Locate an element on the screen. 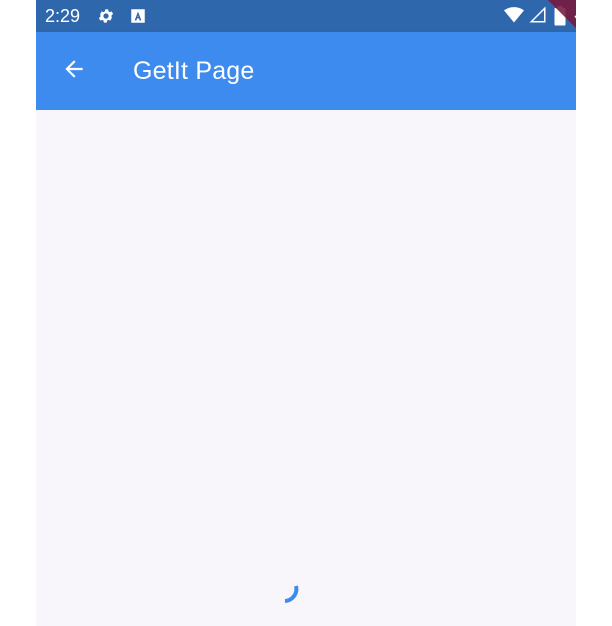 This screenshot has width=612, height=626. status-time: 2:29 is located at coordinates (63, 16).